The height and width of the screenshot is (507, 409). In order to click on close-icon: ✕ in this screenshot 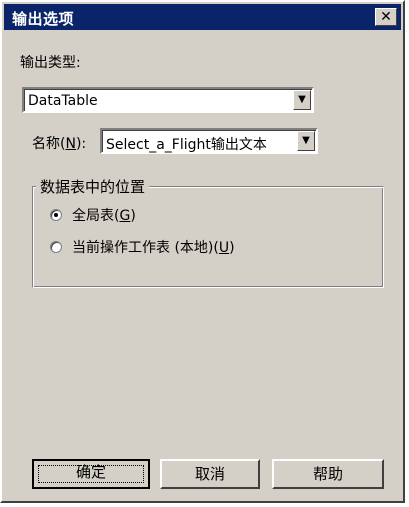, I will do `click(386, 17)`.